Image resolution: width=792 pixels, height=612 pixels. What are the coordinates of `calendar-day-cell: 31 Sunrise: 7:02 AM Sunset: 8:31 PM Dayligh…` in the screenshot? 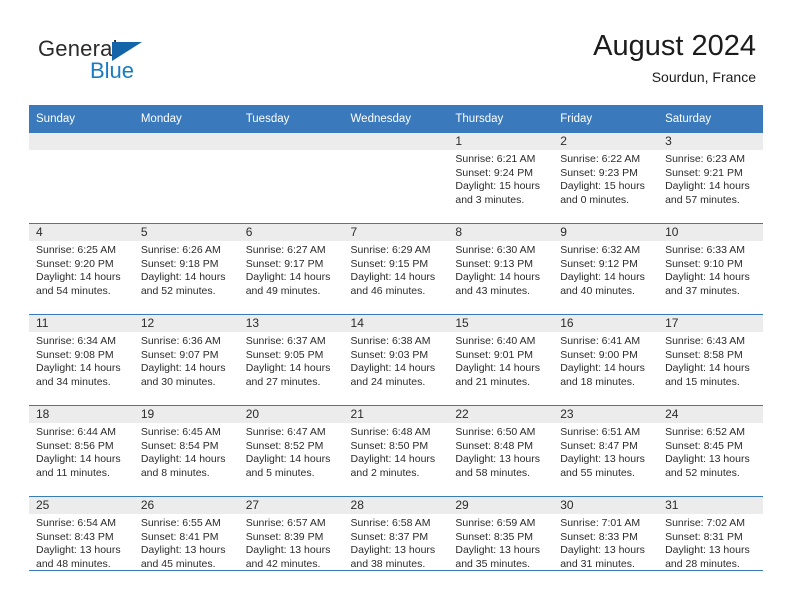 It's located at (710, 541).